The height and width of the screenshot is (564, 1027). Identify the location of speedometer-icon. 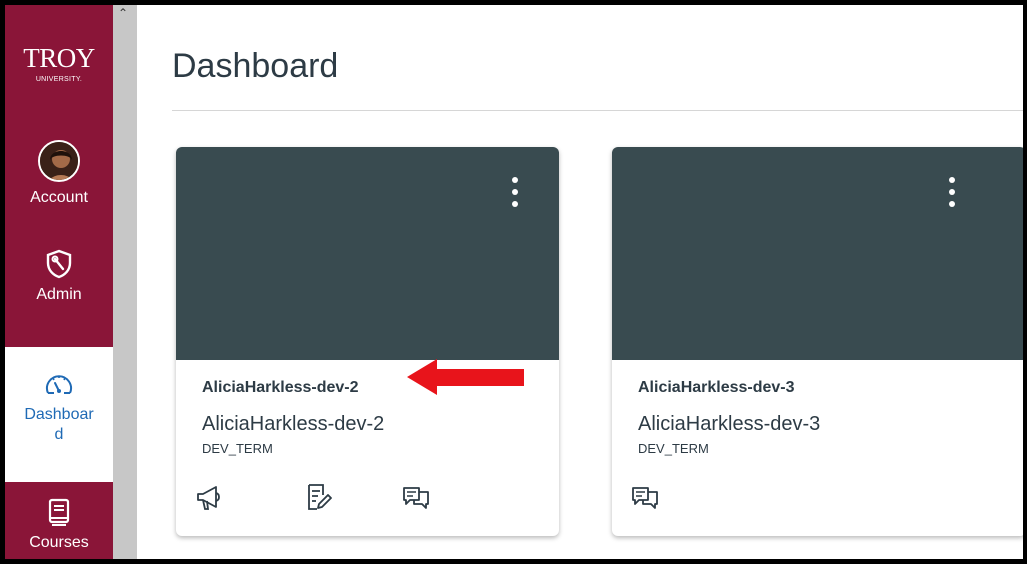
(59, 384).